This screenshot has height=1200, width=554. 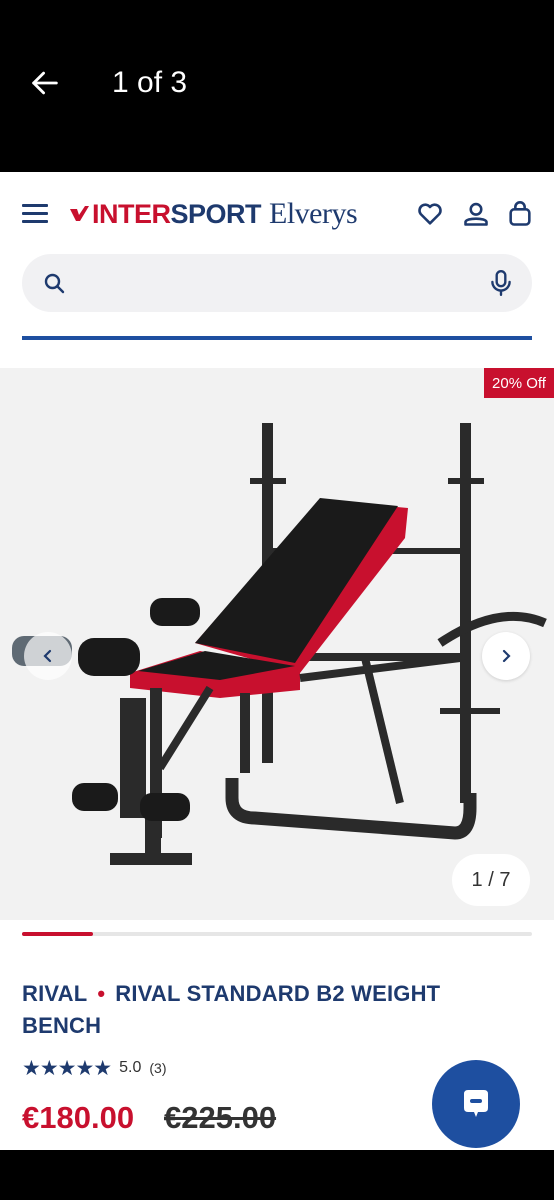 I want to click on header-divider, so click(x=277, y=338).